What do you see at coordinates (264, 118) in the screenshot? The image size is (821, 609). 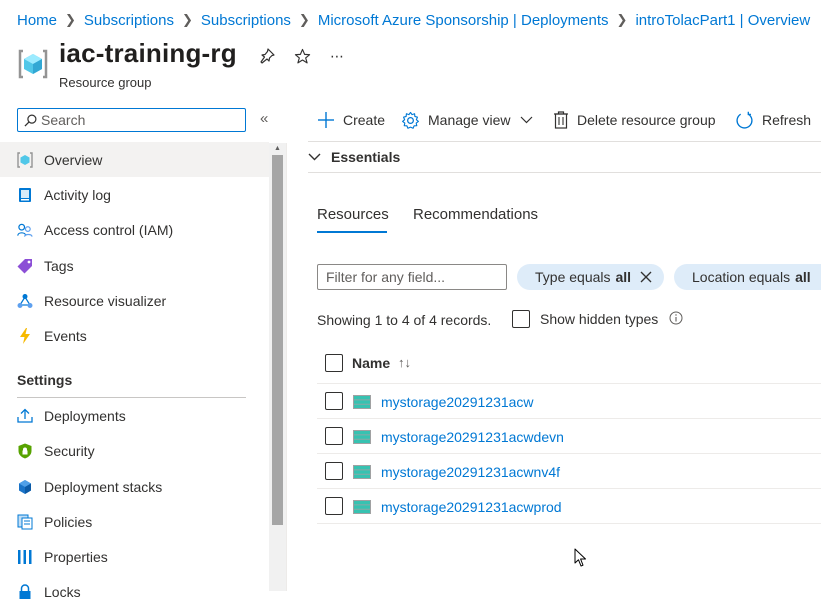 I see `collapse-sidebar-icon: «` at bounding box center [264, 118].